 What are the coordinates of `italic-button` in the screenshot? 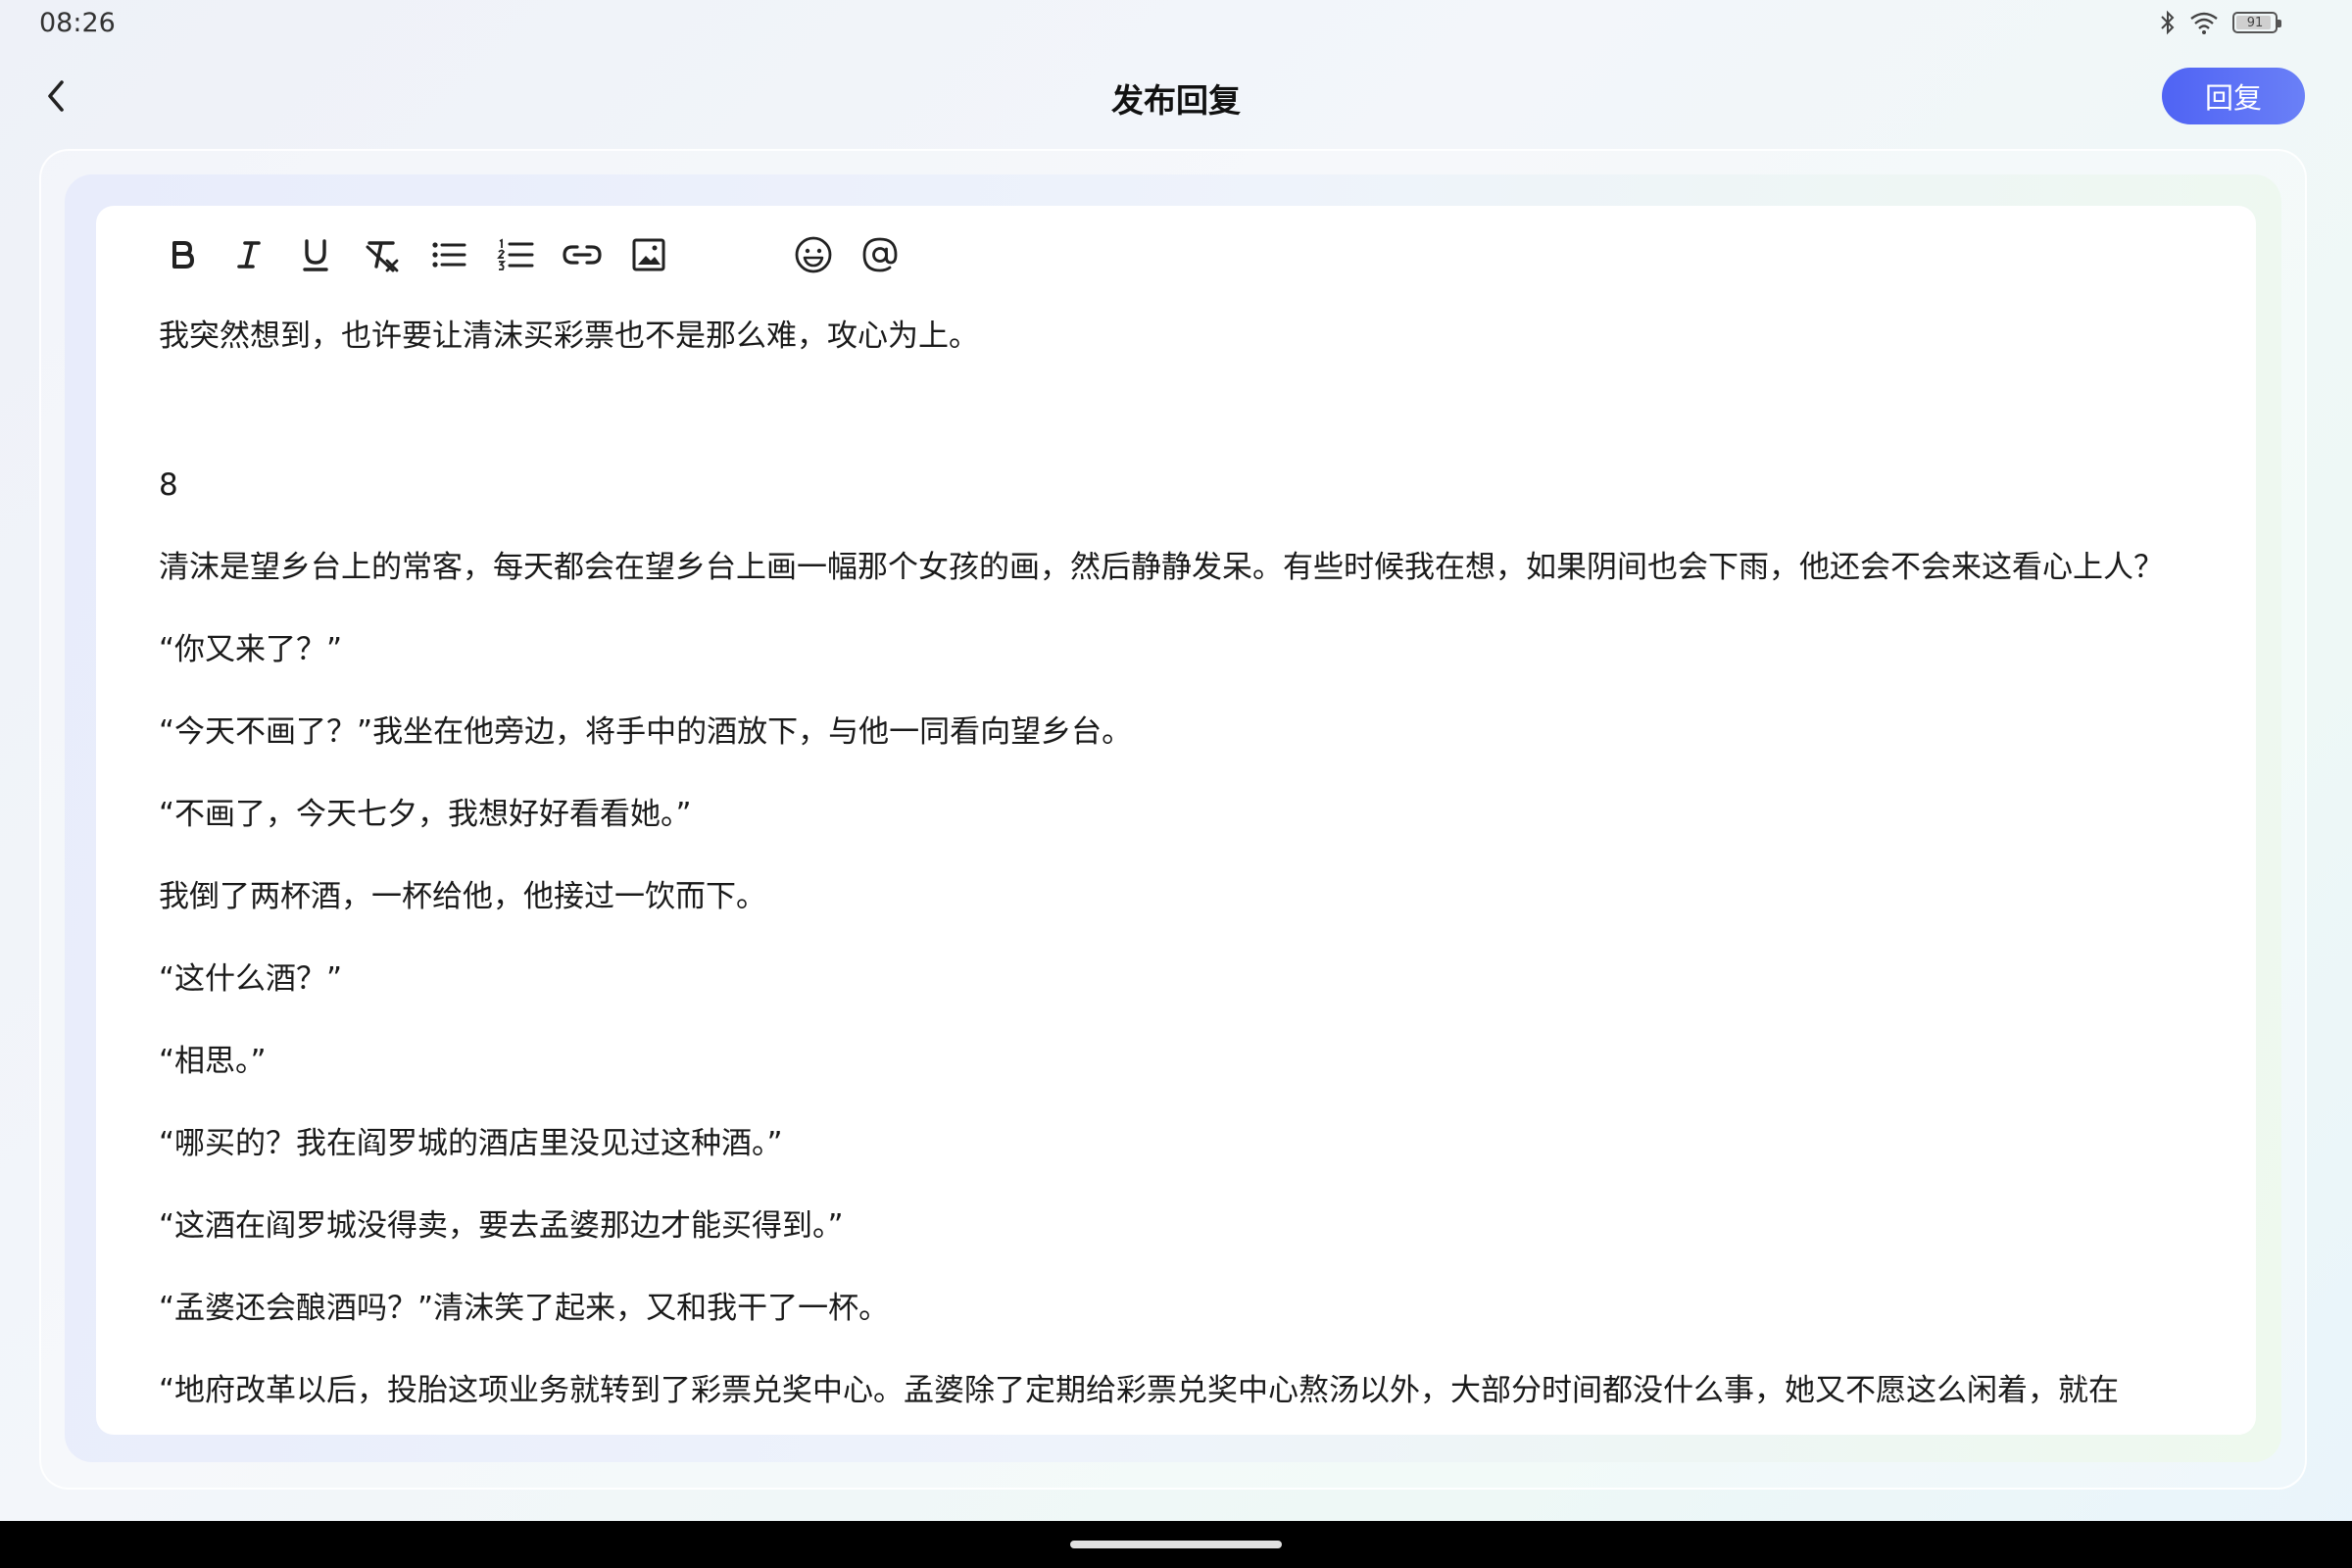 It's located at (248, 254).